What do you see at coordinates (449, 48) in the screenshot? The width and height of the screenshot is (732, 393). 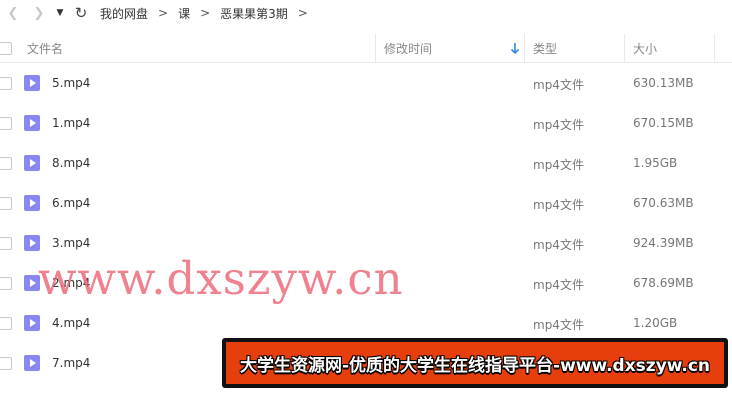 I see `column-header-modified: 修改时间` at bounding box center [449, 48].